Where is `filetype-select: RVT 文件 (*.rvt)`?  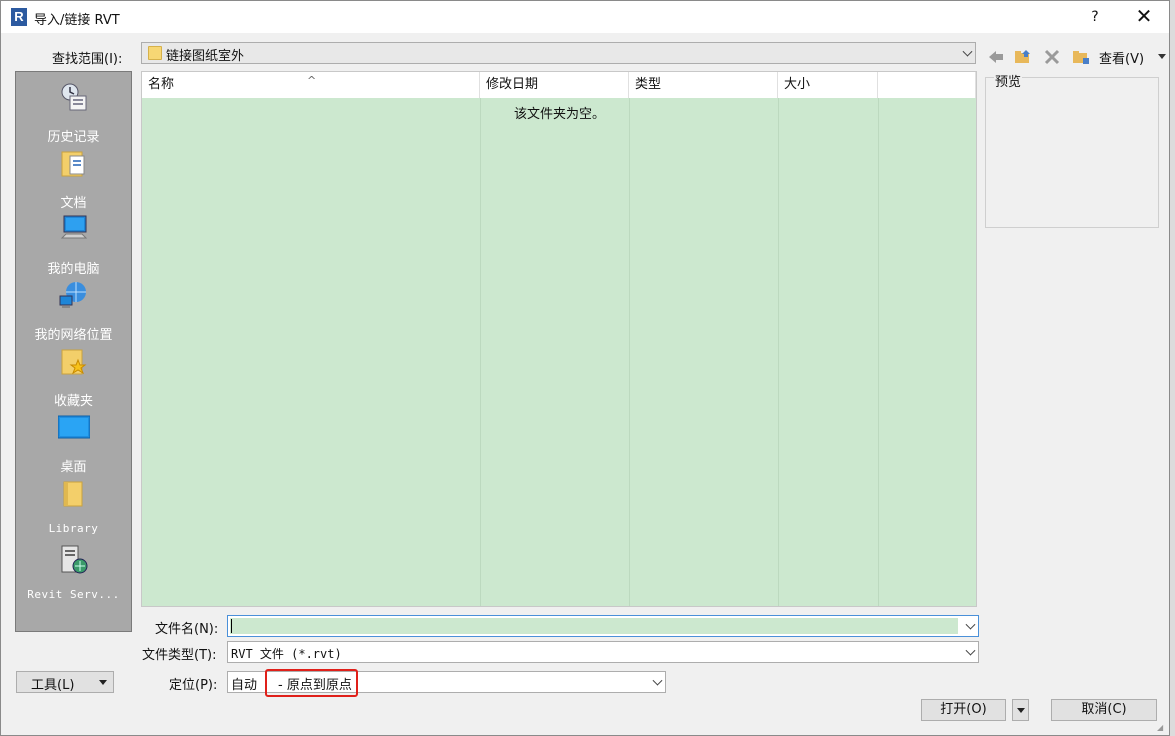
filetype-select: RVT 文件 (*.rvt) is located at coordinates (603, 652).